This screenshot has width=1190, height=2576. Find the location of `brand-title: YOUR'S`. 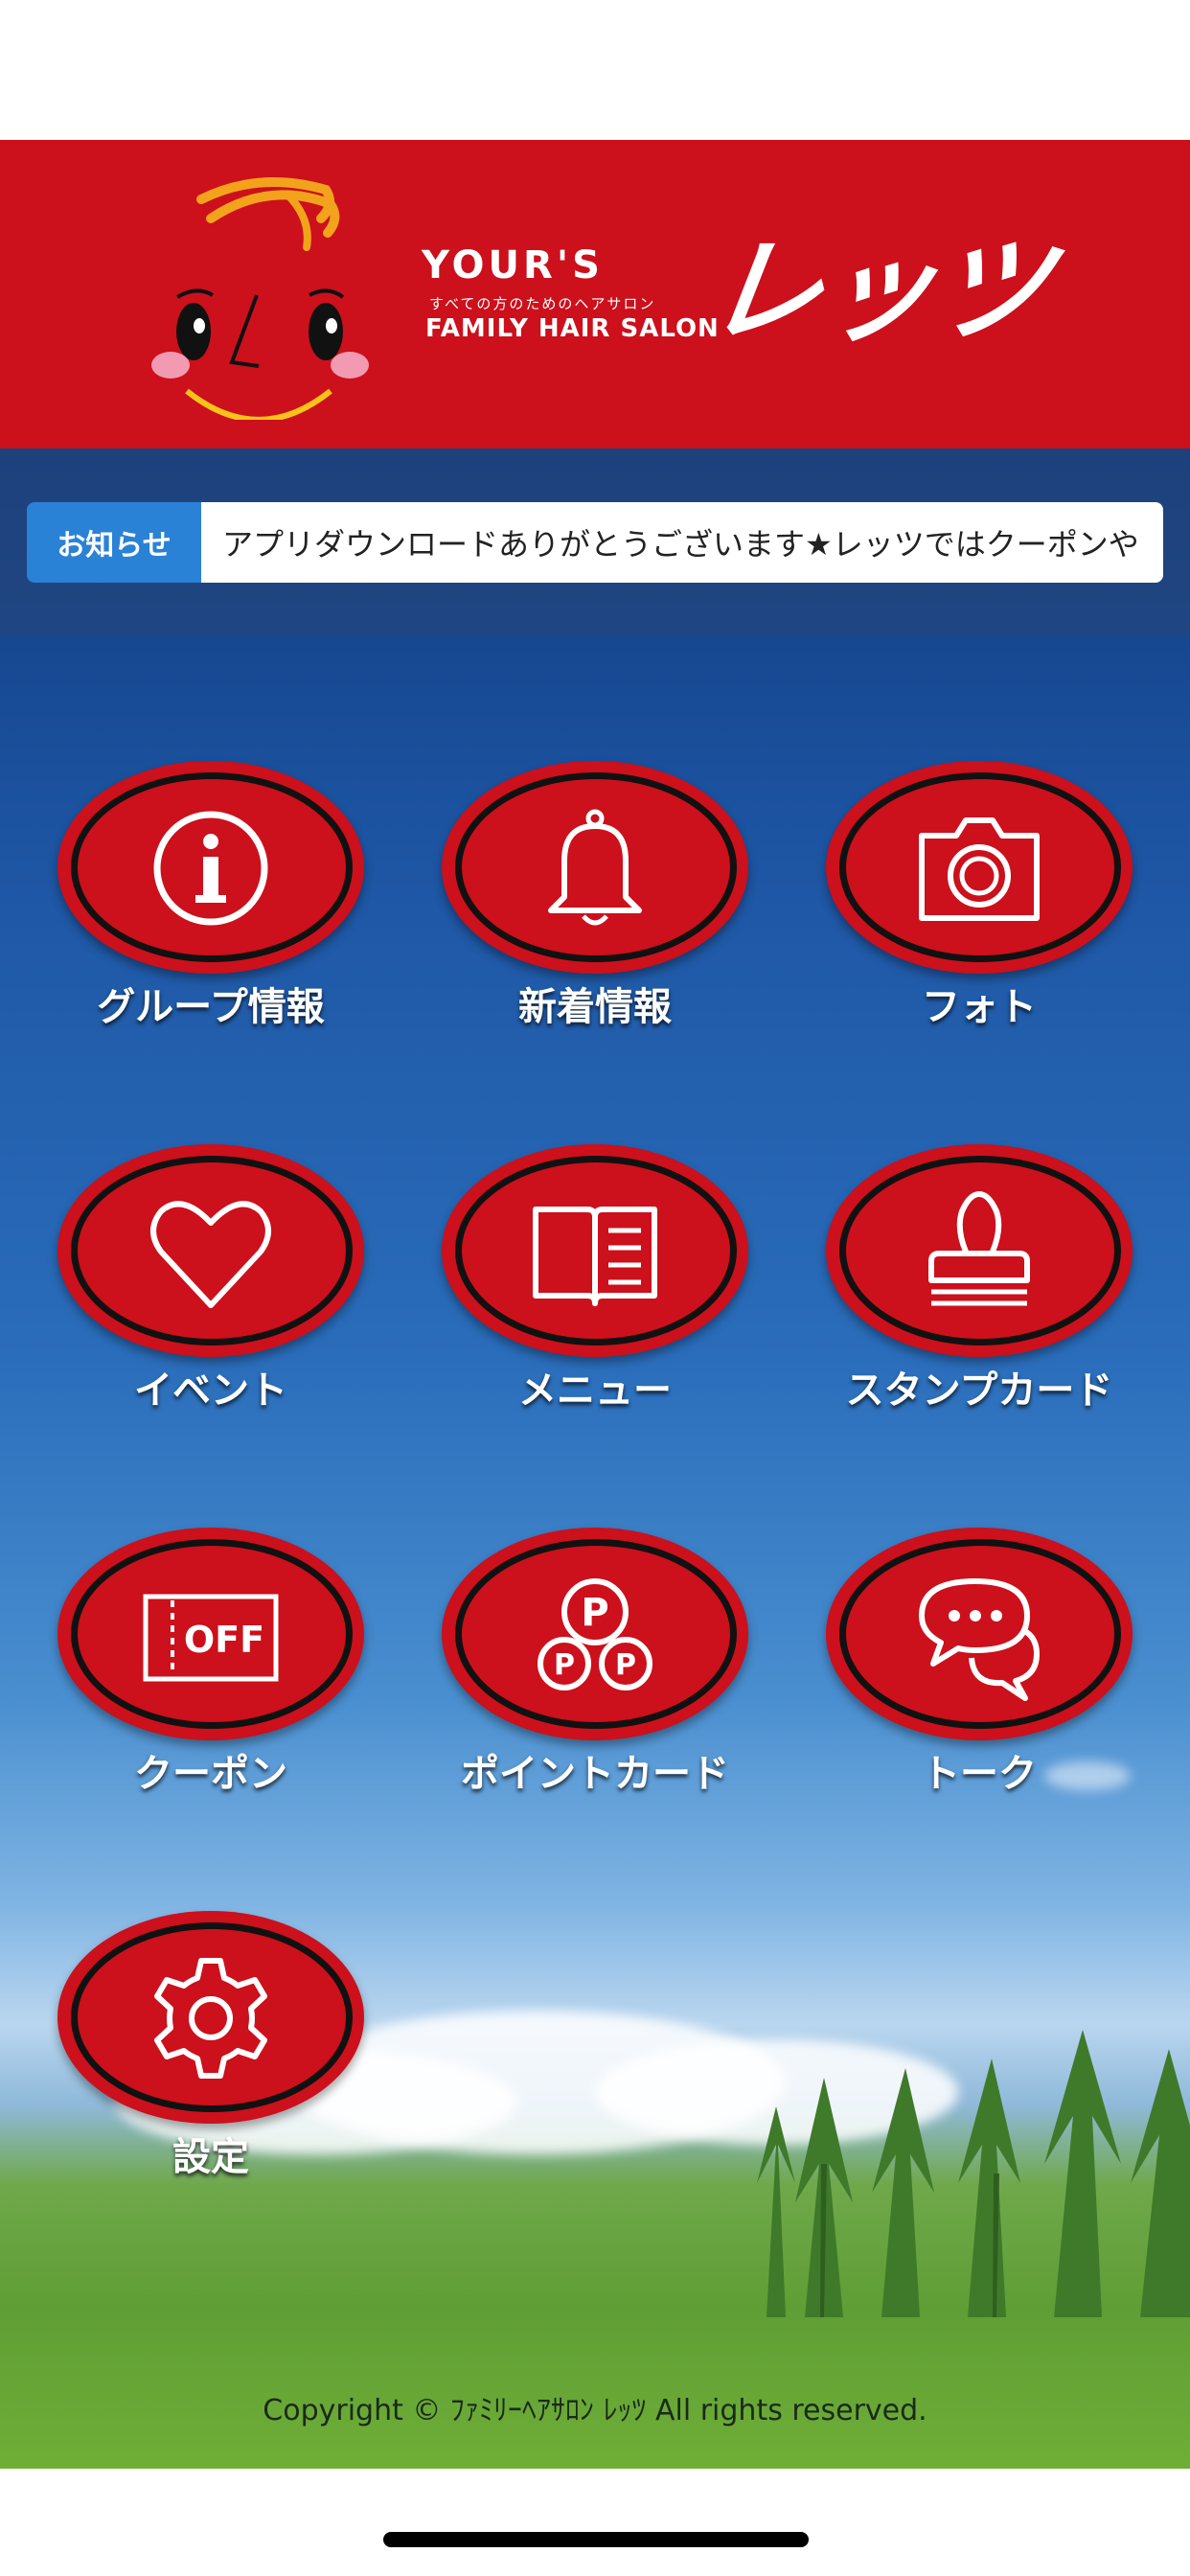

brand-title: YOUR'S is located at coordinates (513, 265).